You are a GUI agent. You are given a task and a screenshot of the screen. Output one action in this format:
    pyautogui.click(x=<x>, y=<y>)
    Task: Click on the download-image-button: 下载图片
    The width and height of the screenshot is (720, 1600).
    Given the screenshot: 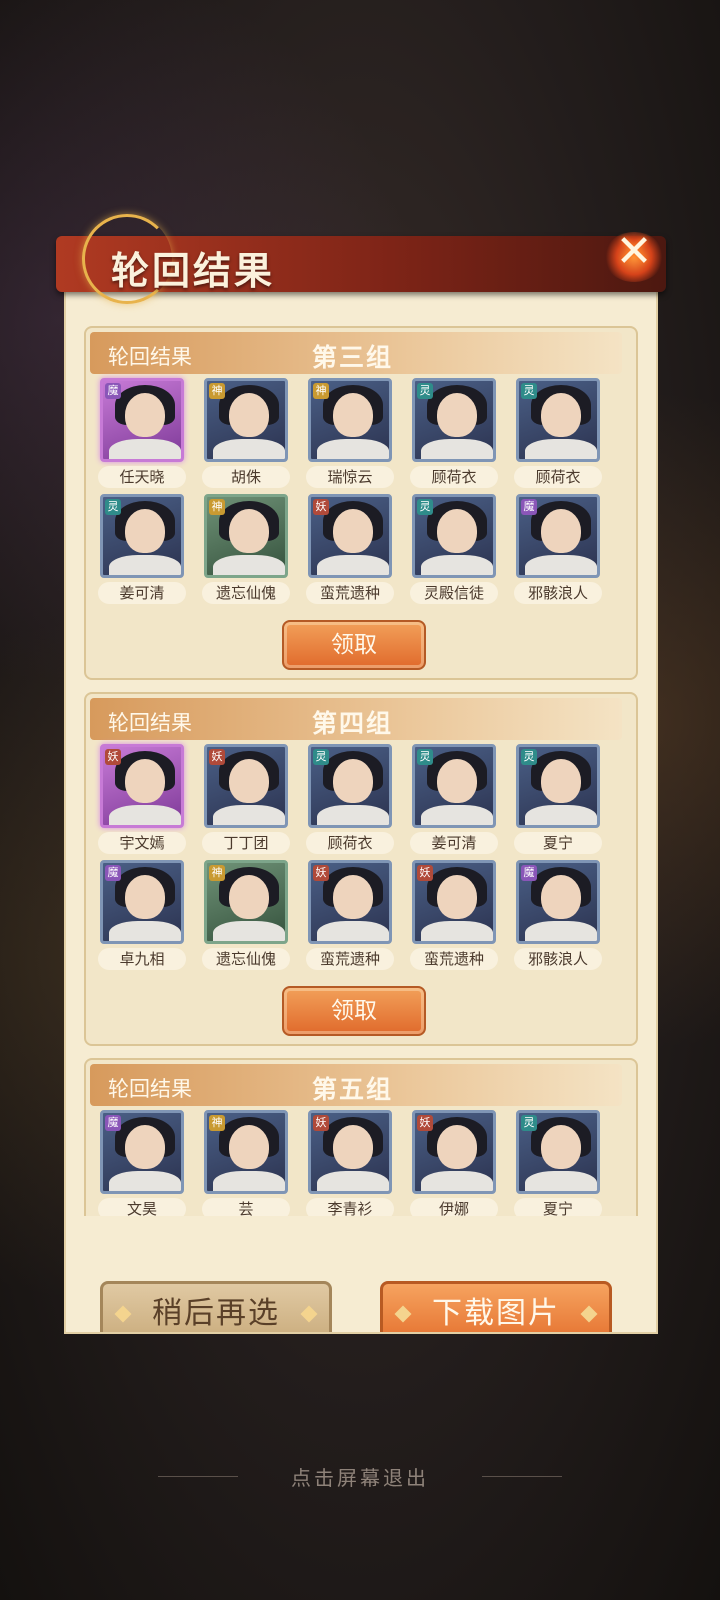 What is the action you would take?
    pyautogui.click(x=496, y=1306)
    